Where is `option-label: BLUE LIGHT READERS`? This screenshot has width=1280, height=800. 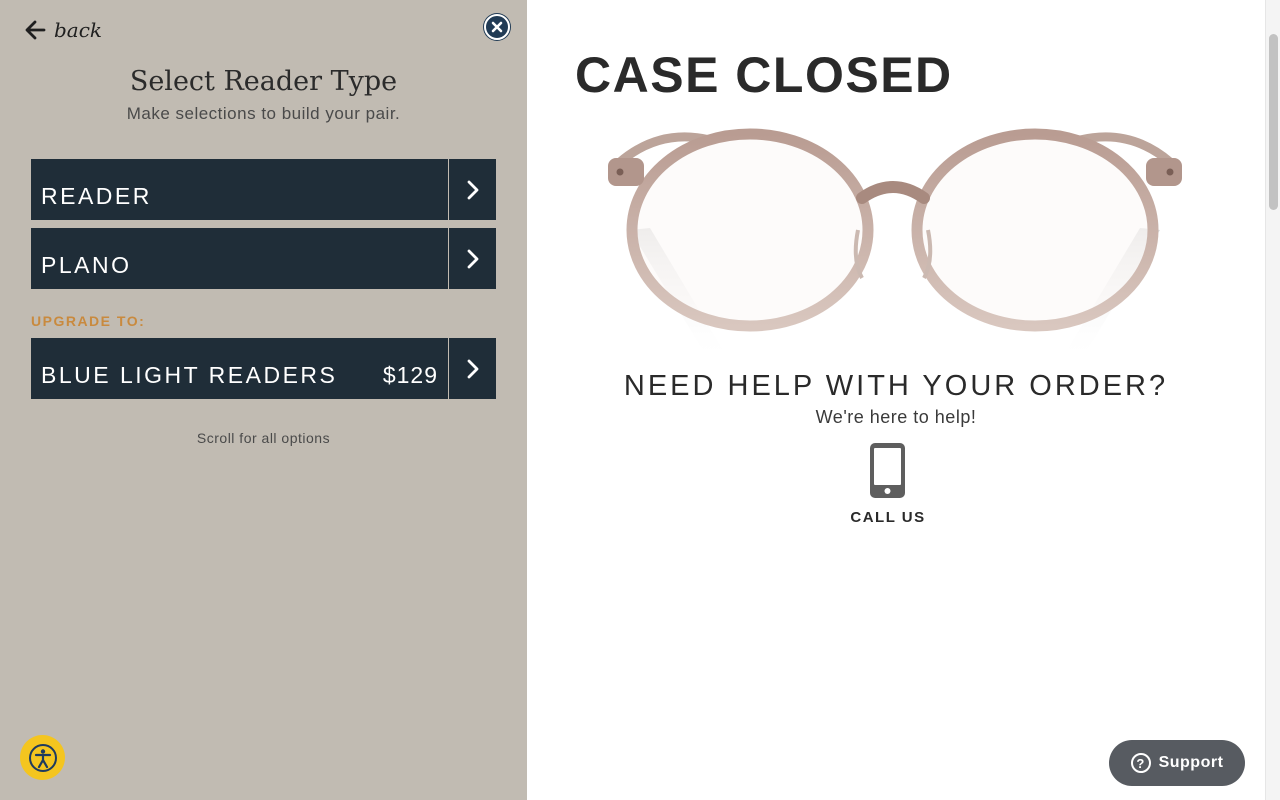 option-label: BLUE LIGHT READERS is located at coordinates (189, 375).